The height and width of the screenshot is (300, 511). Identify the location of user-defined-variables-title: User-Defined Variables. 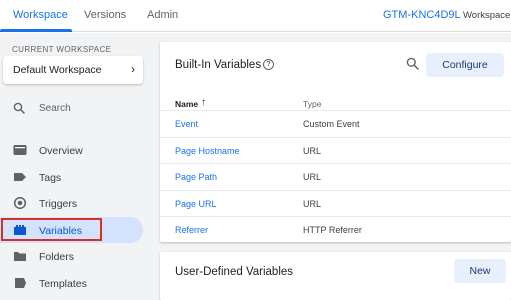
(234, 272).